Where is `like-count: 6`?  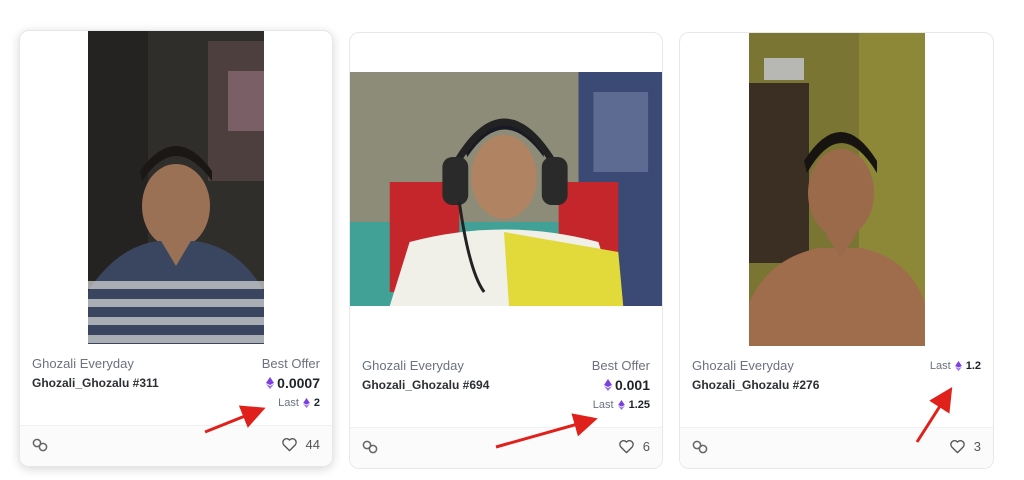 like-count: 6 is located at coordinates (646, 446).